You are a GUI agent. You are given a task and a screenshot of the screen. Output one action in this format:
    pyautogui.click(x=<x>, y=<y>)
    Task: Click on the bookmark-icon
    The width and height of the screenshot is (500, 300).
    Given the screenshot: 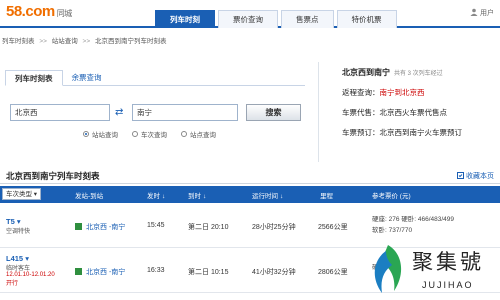 What is the action you would take?
    pyautogui.click(x=461, y=175)
    